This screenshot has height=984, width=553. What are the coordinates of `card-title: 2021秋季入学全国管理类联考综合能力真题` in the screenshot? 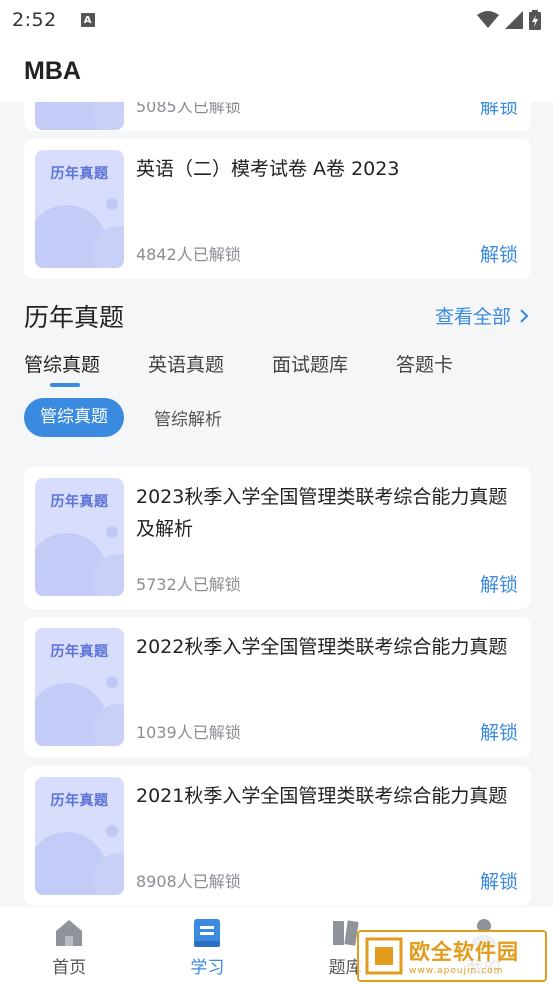 It's located at (322, 796).